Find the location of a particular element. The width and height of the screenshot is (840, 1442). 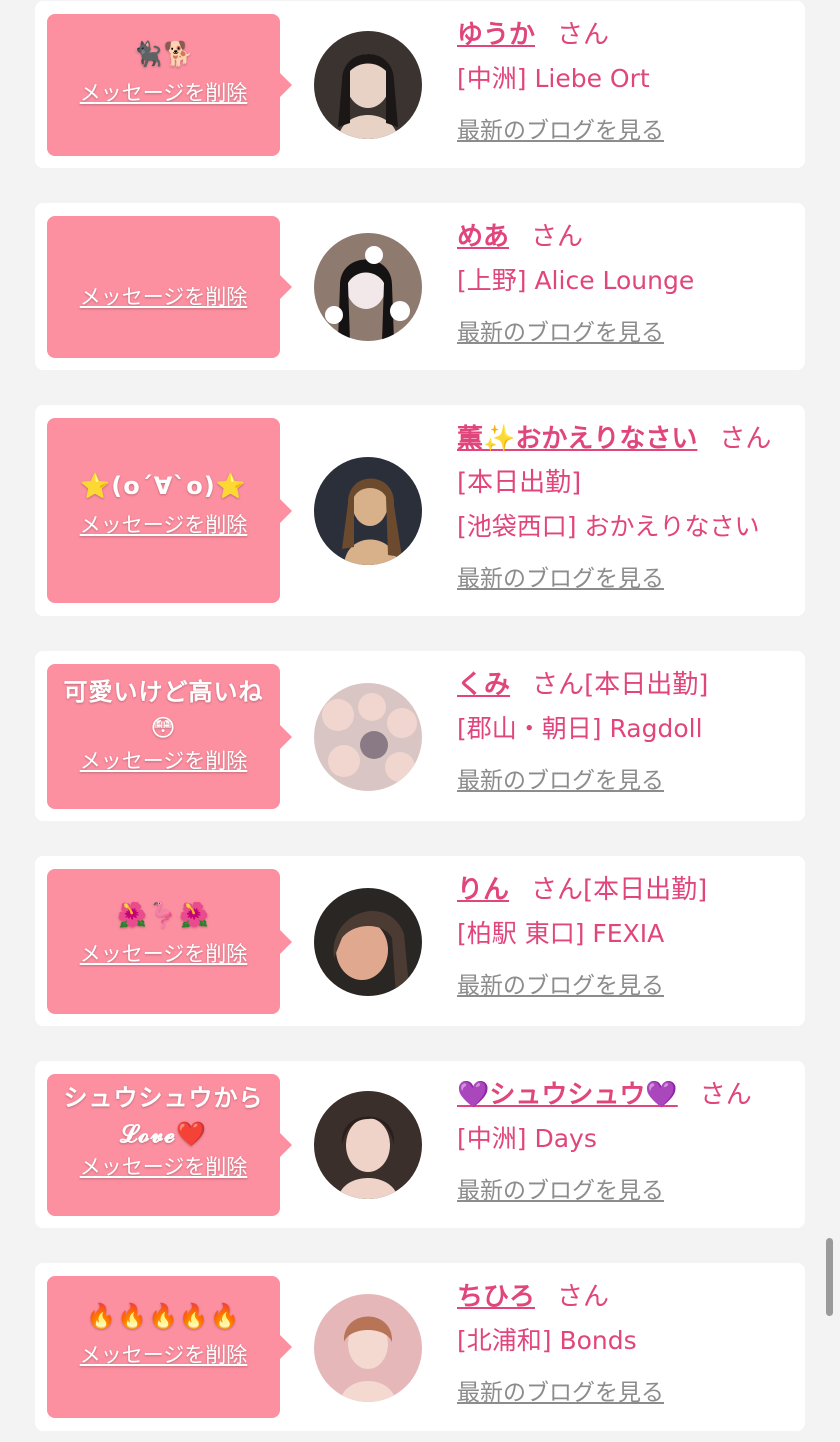

message-bubble: メッセージを削除 is located at coordinates (169, 287).